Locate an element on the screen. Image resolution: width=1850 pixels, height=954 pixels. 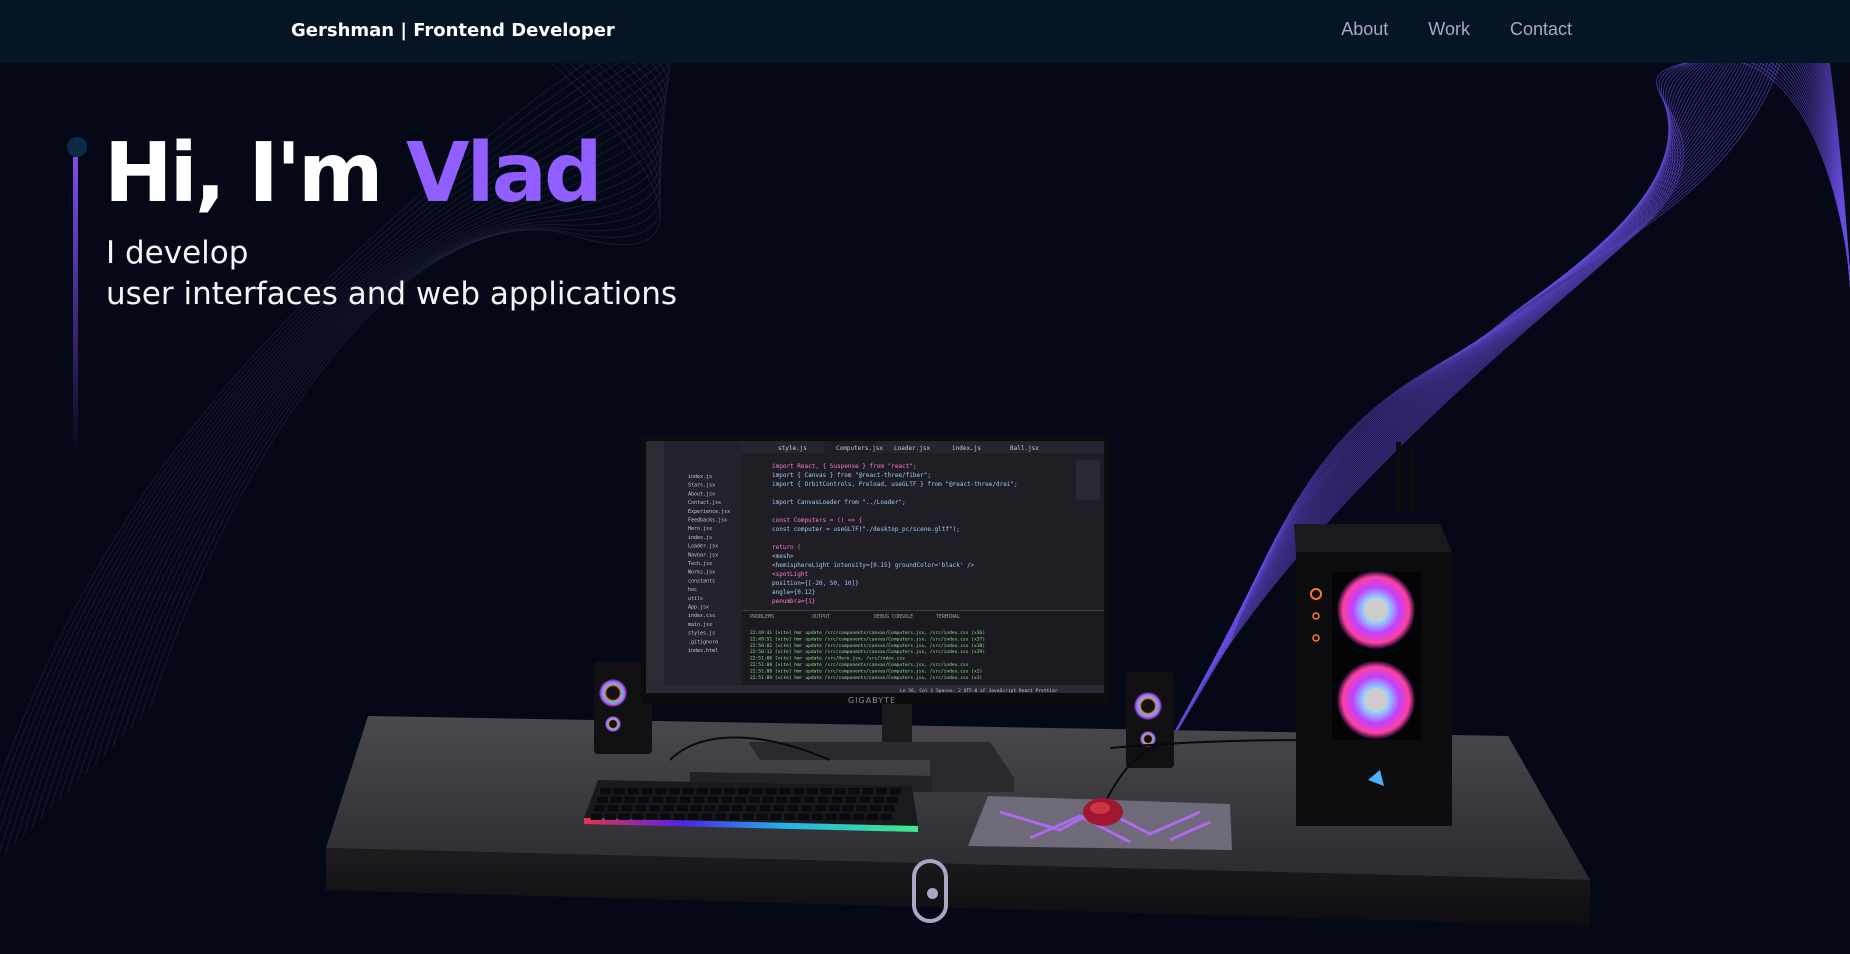
nav-link-contact: Contact is located at coordinates (1541, 29).